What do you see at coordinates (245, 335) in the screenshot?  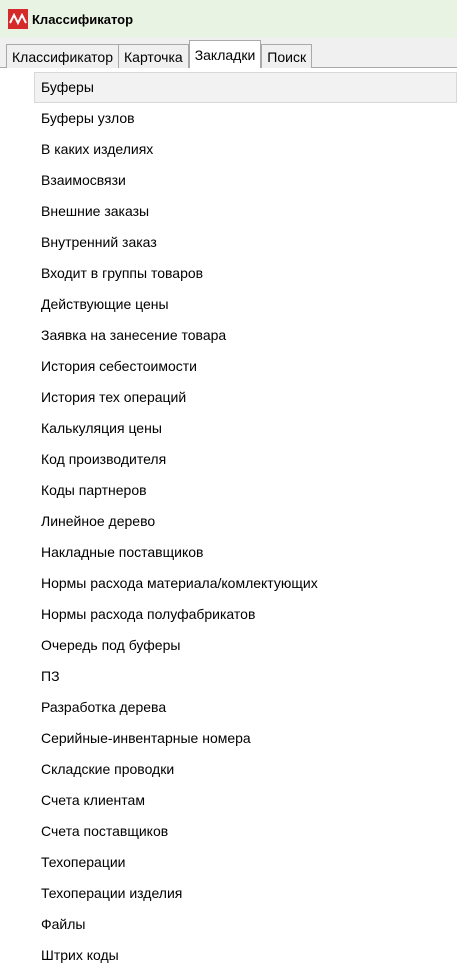 I see `list-item: Заявка на занесение товара` at bounding box center [245, 335].